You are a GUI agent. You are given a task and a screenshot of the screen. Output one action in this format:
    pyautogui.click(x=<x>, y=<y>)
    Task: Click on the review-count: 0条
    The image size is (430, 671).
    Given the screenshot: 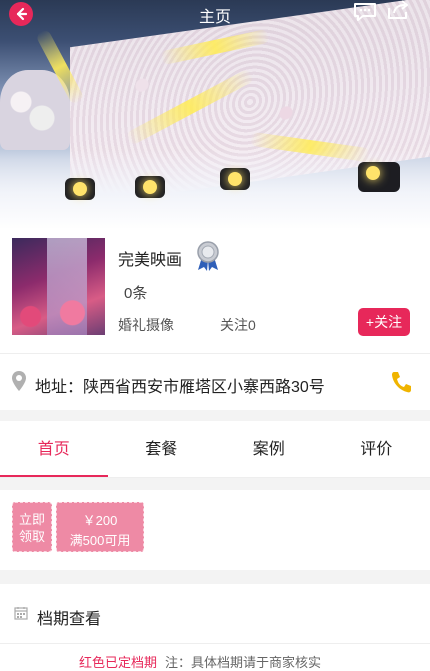 What is the action you would take?
    pyautogui.click(x=136, y=293)
    